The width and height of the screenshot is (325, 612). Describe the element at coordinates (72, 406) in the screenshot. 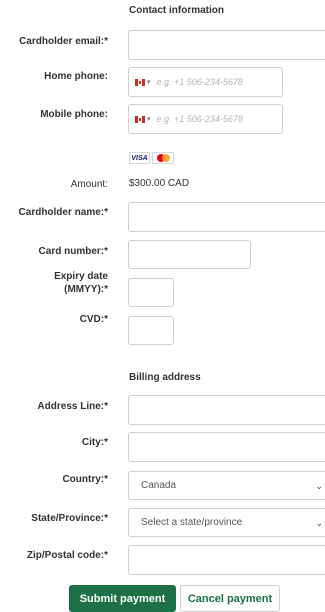

I see `address-line-label: Address Line:*` at that location.